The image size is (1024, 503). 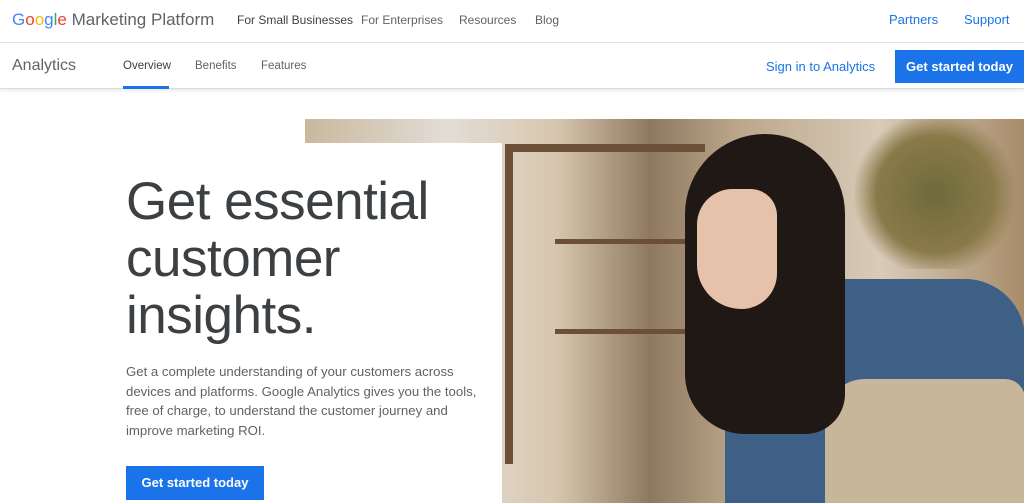 What do you see at coordinates (39, 19) in the screenshot?
I see `google-wordmark: Google` at bounding box center [39, 19].